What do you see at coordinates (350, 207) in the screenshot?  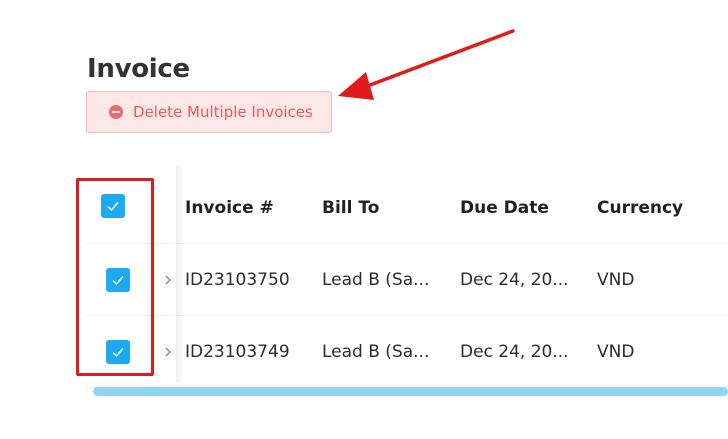 I see `column-header-bill-to: Bill To` at bounding box center [350, 207].